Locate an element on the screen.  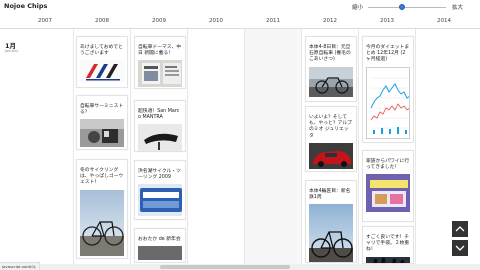
card-title: 自転車ドーマス、中日 新聞に載る！ is located at coordinates (160, 51).